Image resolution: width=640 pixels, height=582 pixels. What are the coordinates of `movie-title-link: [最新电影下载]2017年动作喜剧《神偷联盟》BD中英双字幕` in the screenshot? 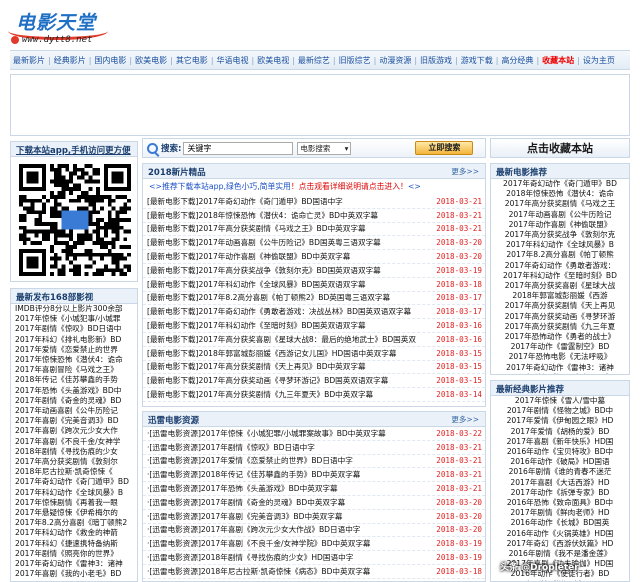 It's located at (288, 256).